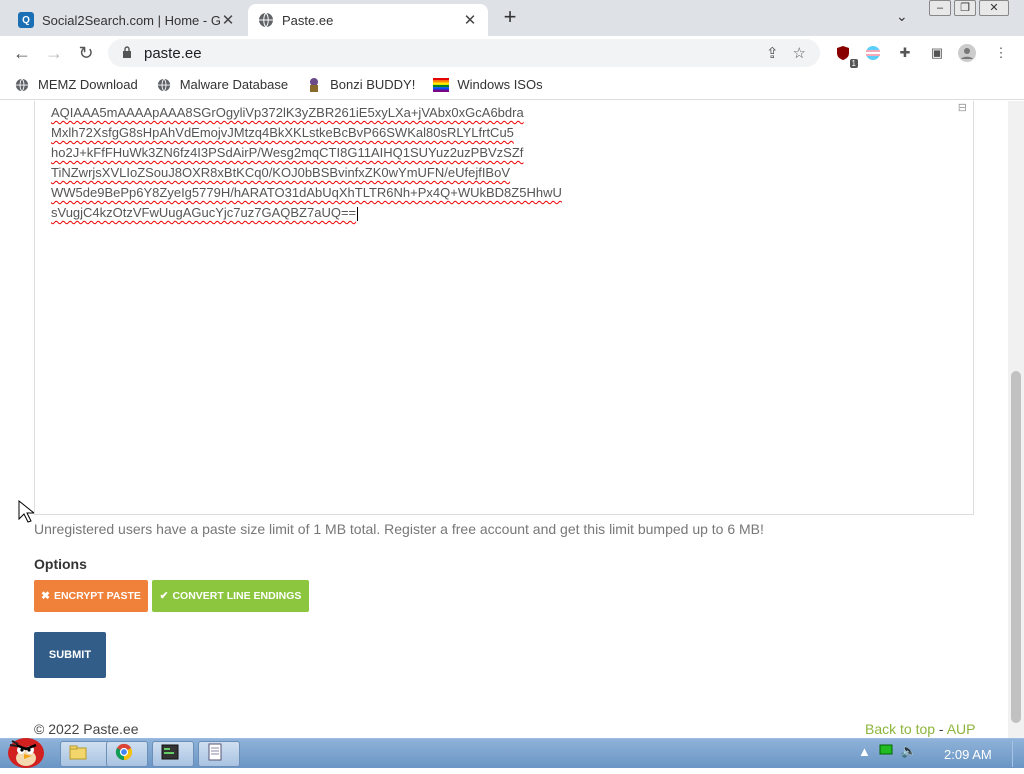 The image size is (1024, 774). I want to click on show-desktop-button, so click(1017, 754).